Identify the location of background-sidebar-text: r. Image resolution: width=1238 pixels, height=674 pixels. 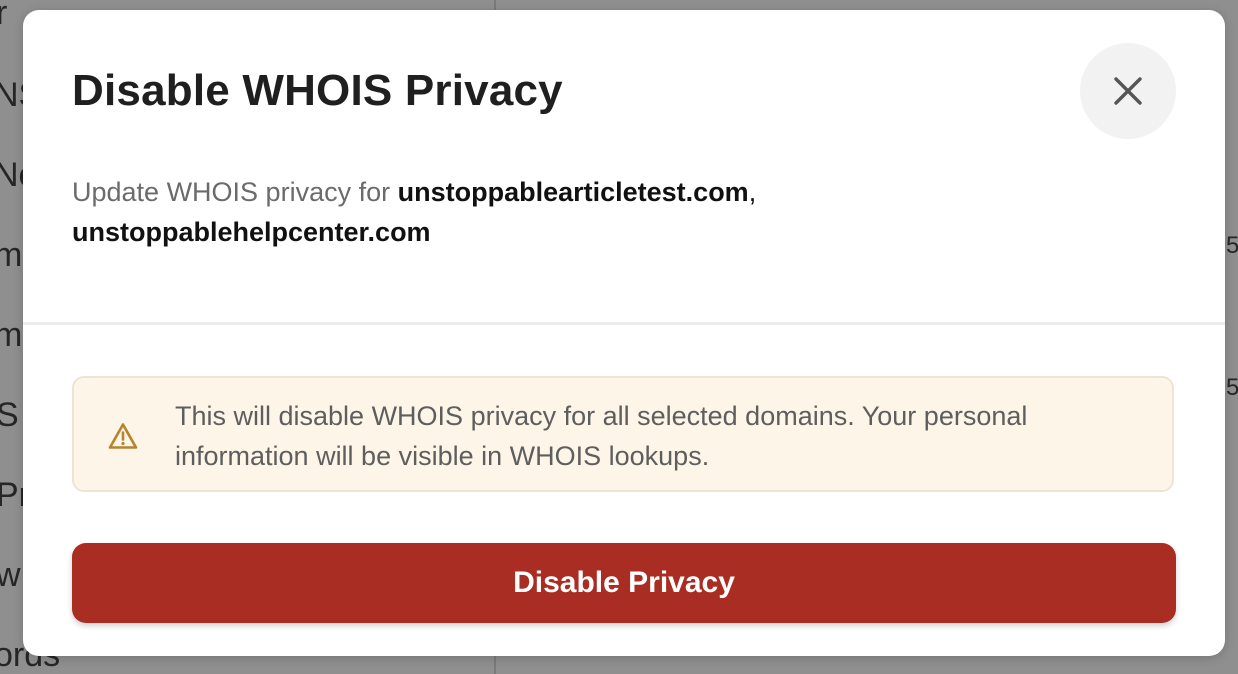
(4, 16).